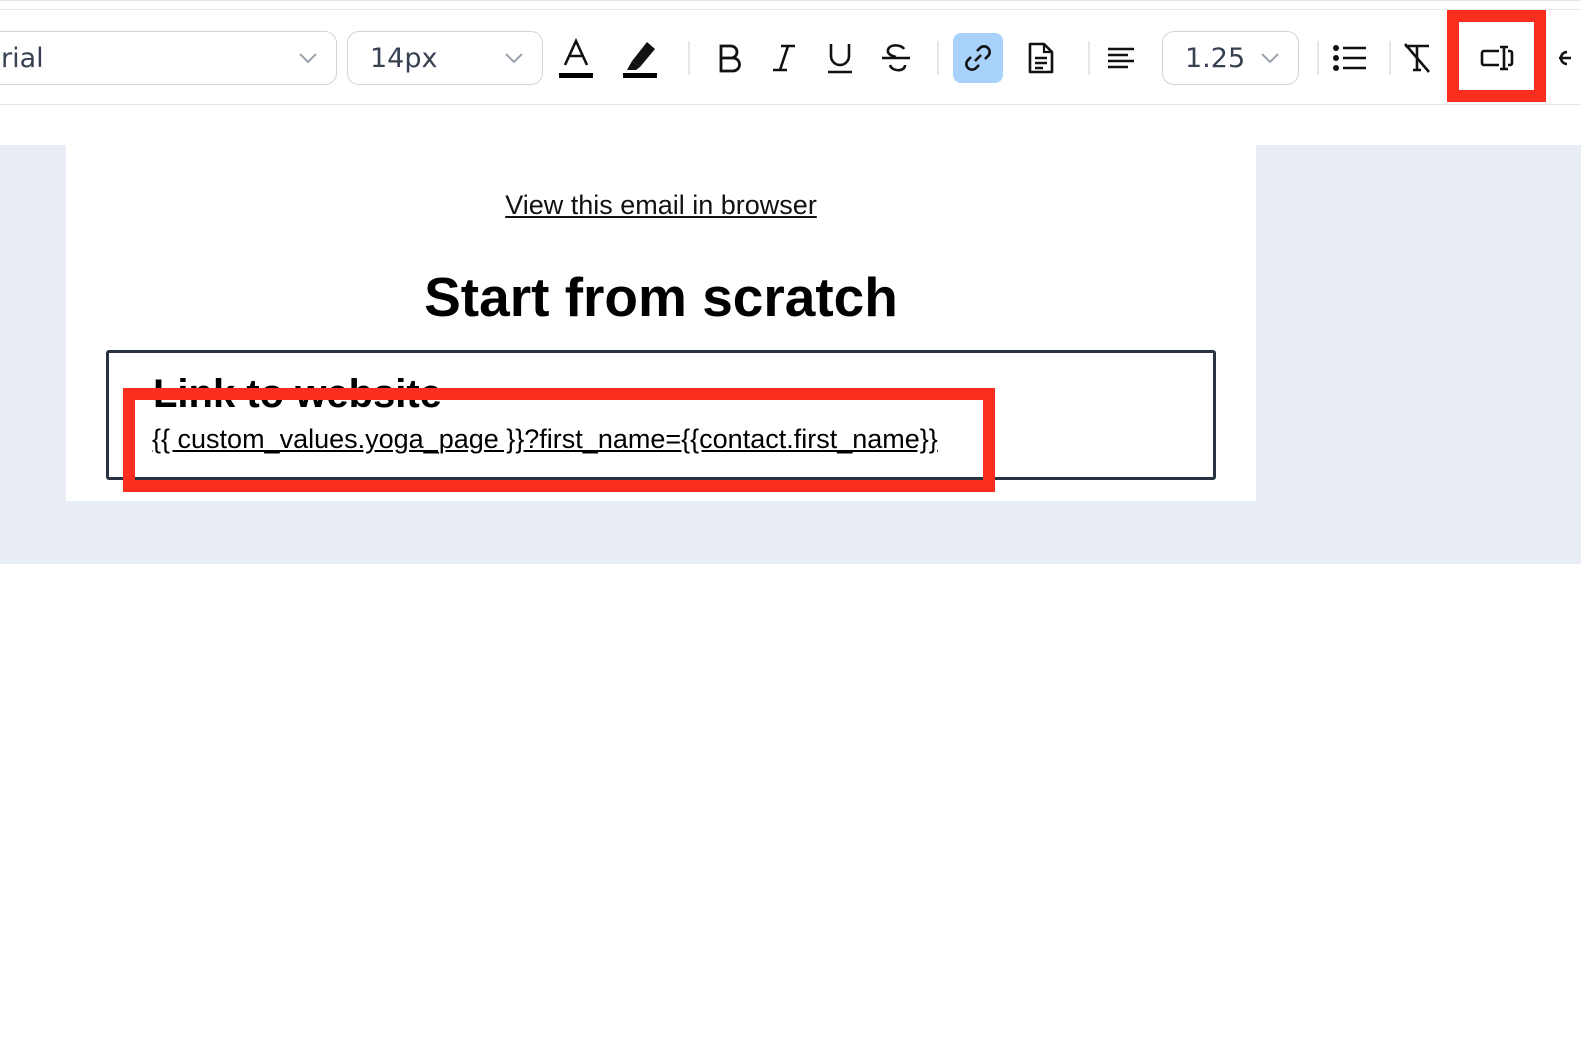 This screenshot has width=1581, height=1060. Describe the element at coordinates (559, 440) in the screenshot. I see `link-highlight-annotation` at that location.